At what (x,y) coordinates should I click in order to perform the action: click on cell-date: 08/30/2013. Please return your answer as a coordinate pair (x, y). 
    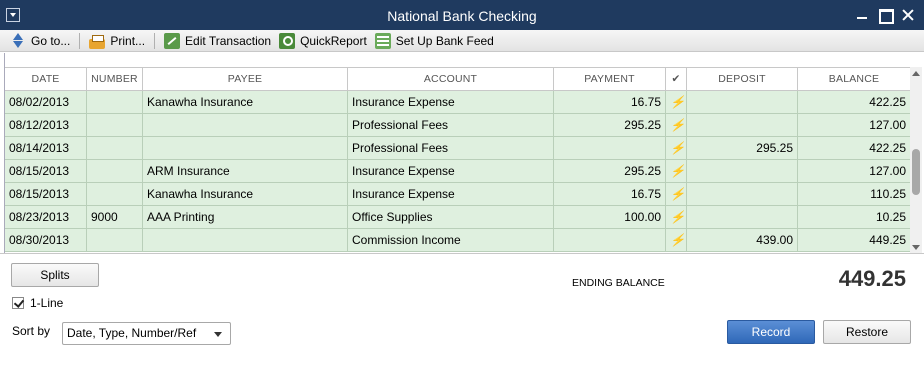
    Looking at the image, I should click on (46, 240).